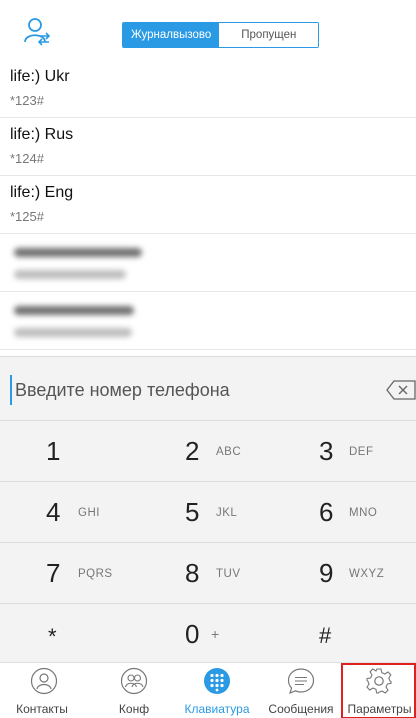  Describe the element at coordinates (42, 709) in the screenshot. I see `nav-label: Контакты` at that location.